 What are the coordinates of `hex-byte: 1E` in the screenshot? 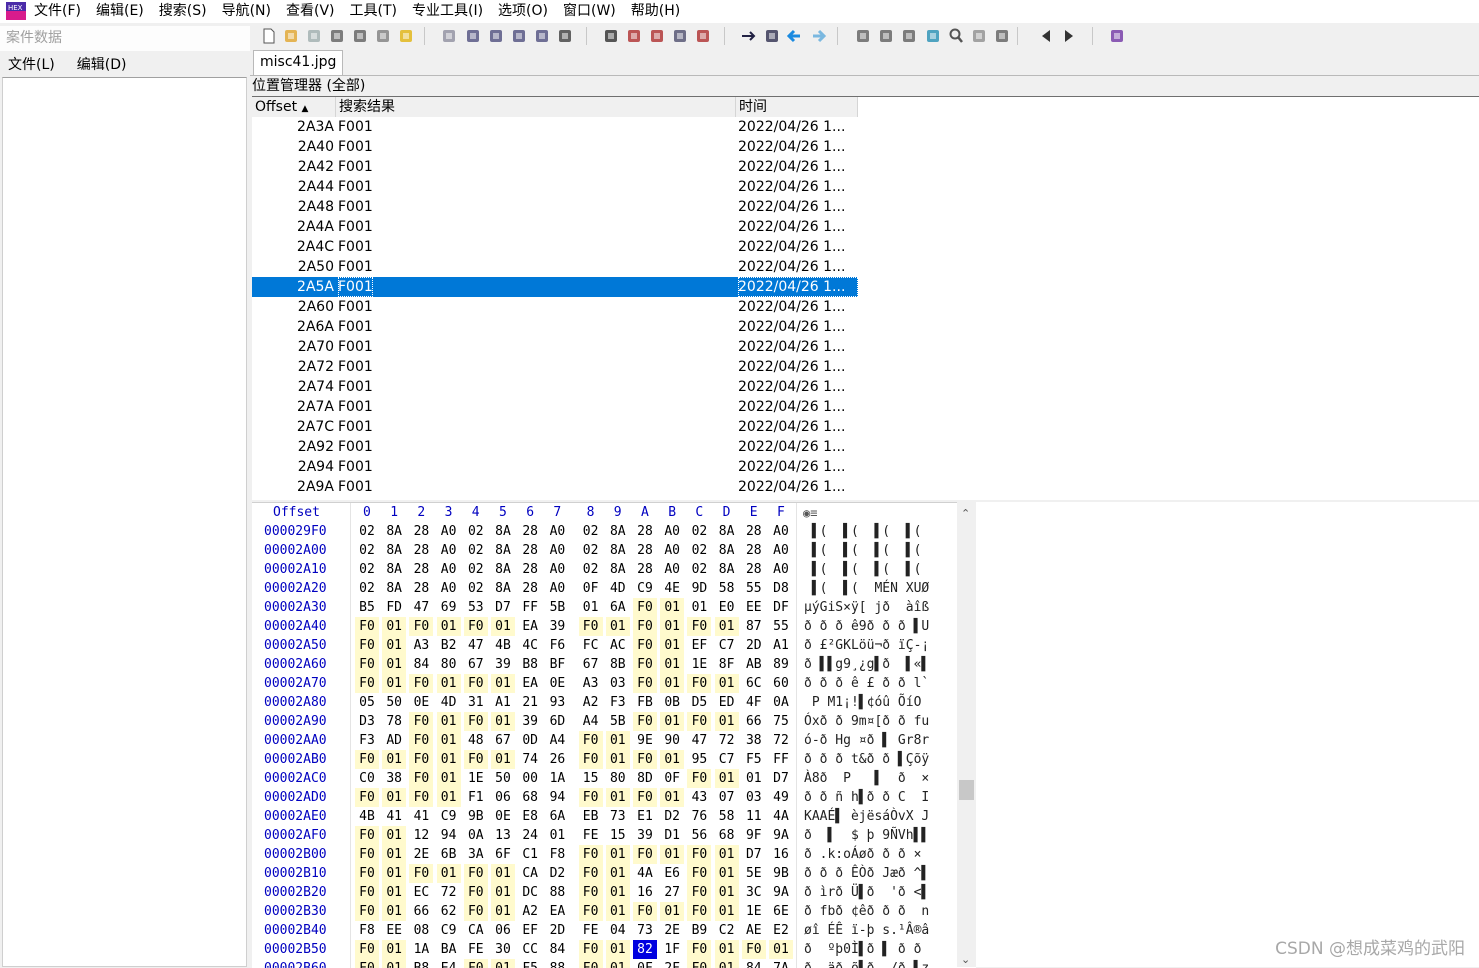 It's located at (476, 778).